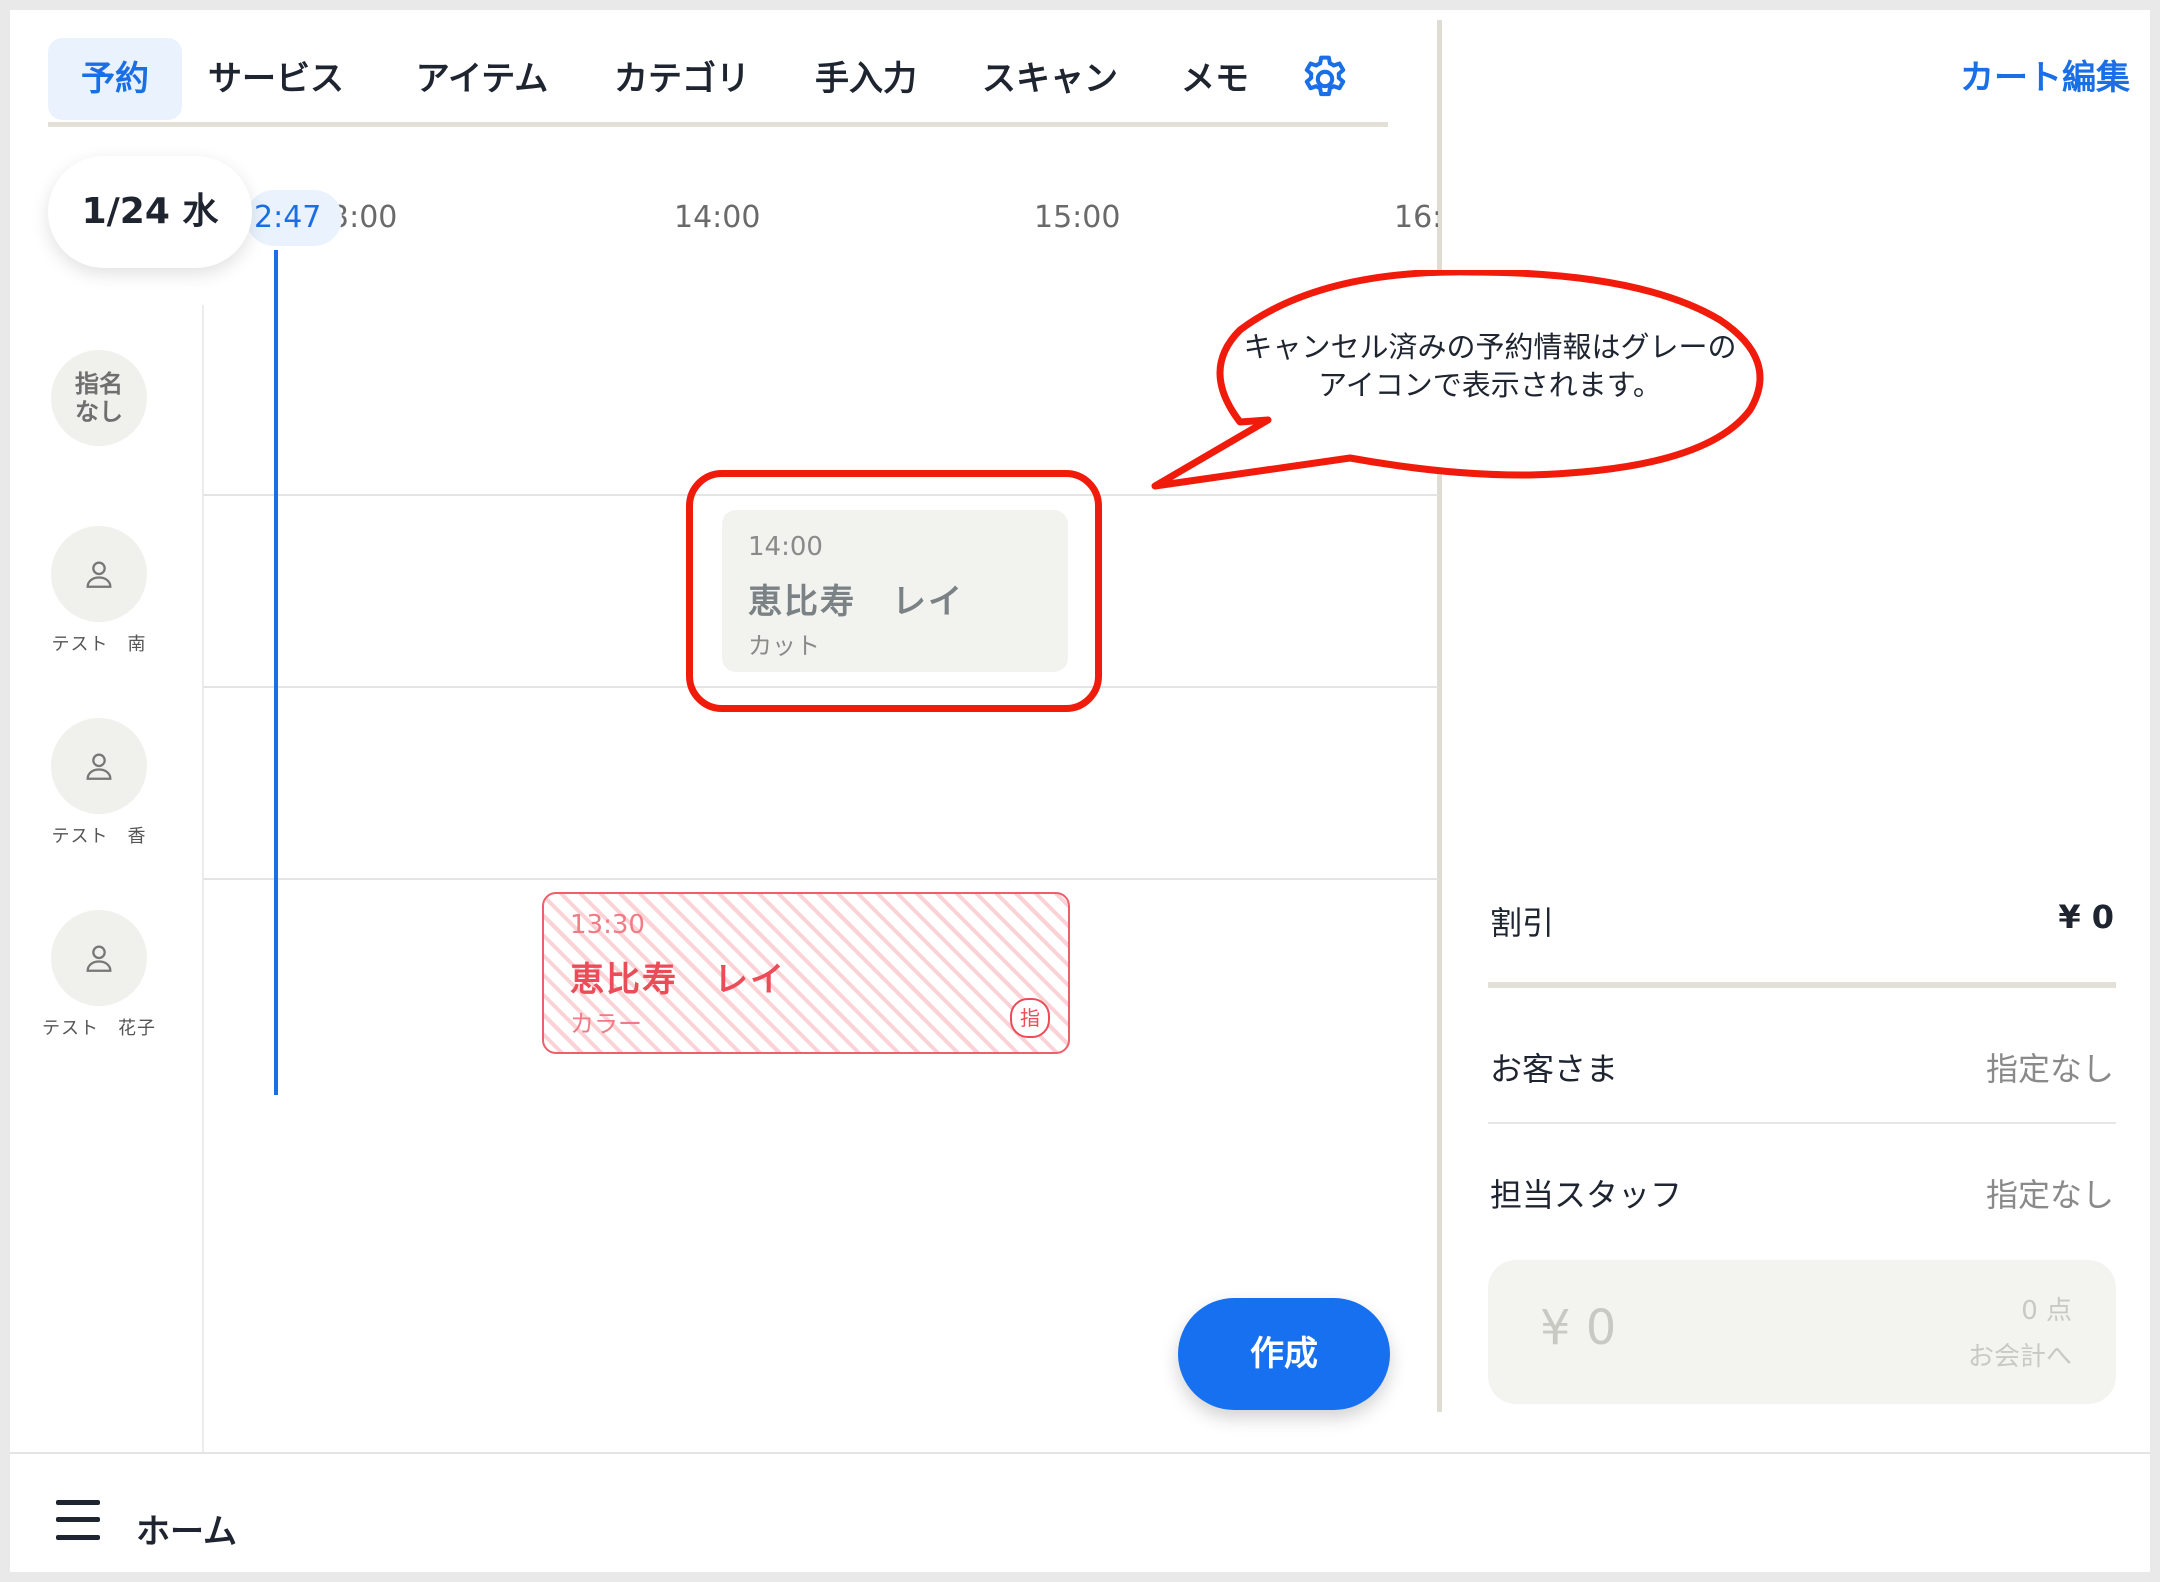 The height and width of the screenshot is (1582, 2160). What do you see at coordinates (2050, 1067) in the screenshot?
I see `customer-value: 指定なし` at bounding box center [2050, 1067].